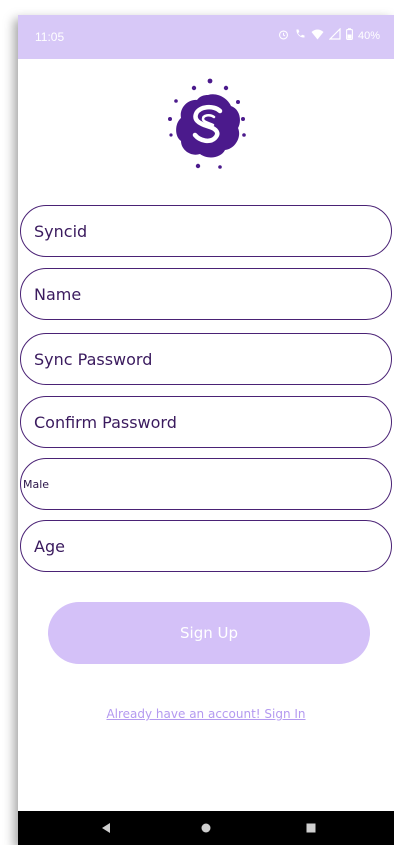  What do you see at coordinates (300, 36) in the screenshot?
I see `call-icon` at bounding box center [300, 36].